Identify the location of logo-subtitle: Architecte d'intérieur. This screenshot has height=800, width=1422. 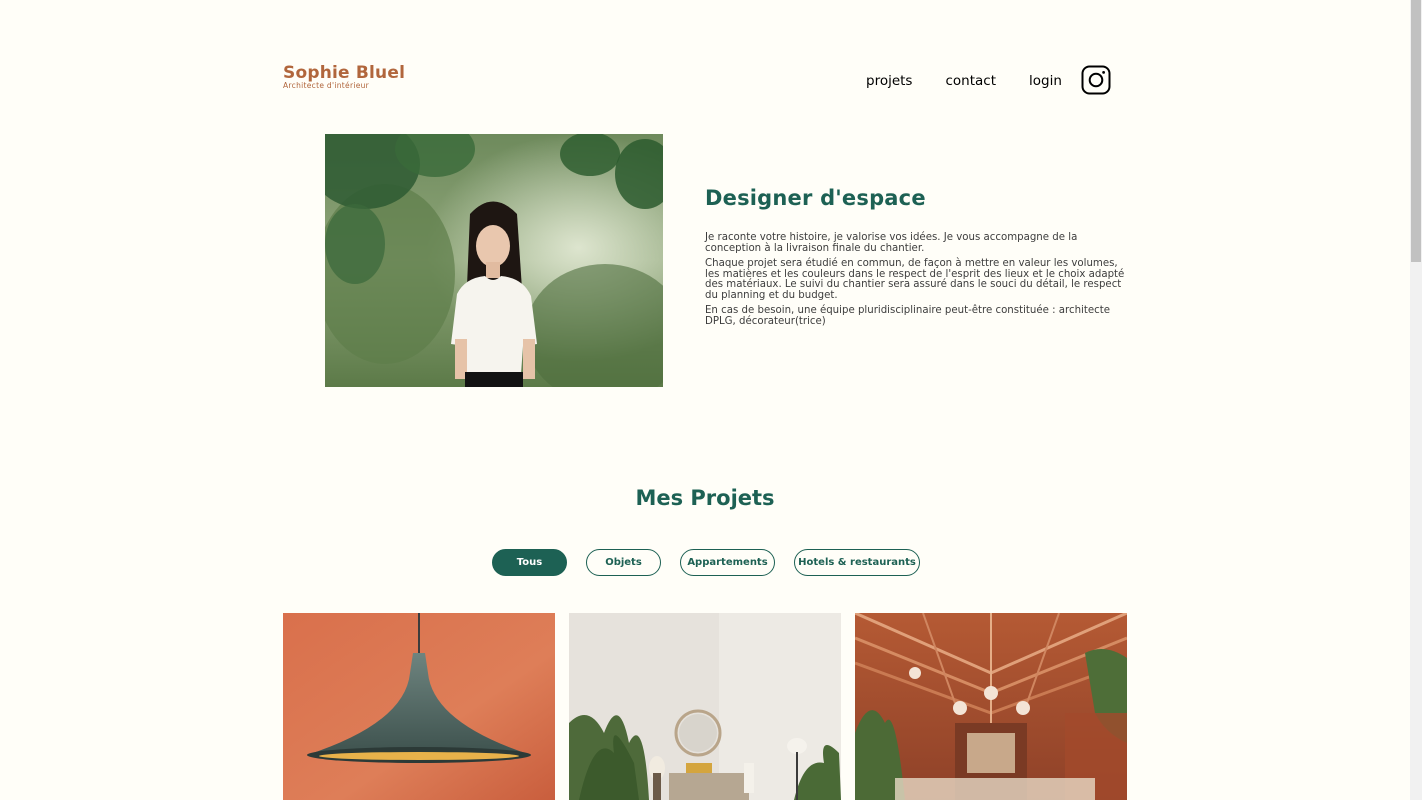
(326, 85).